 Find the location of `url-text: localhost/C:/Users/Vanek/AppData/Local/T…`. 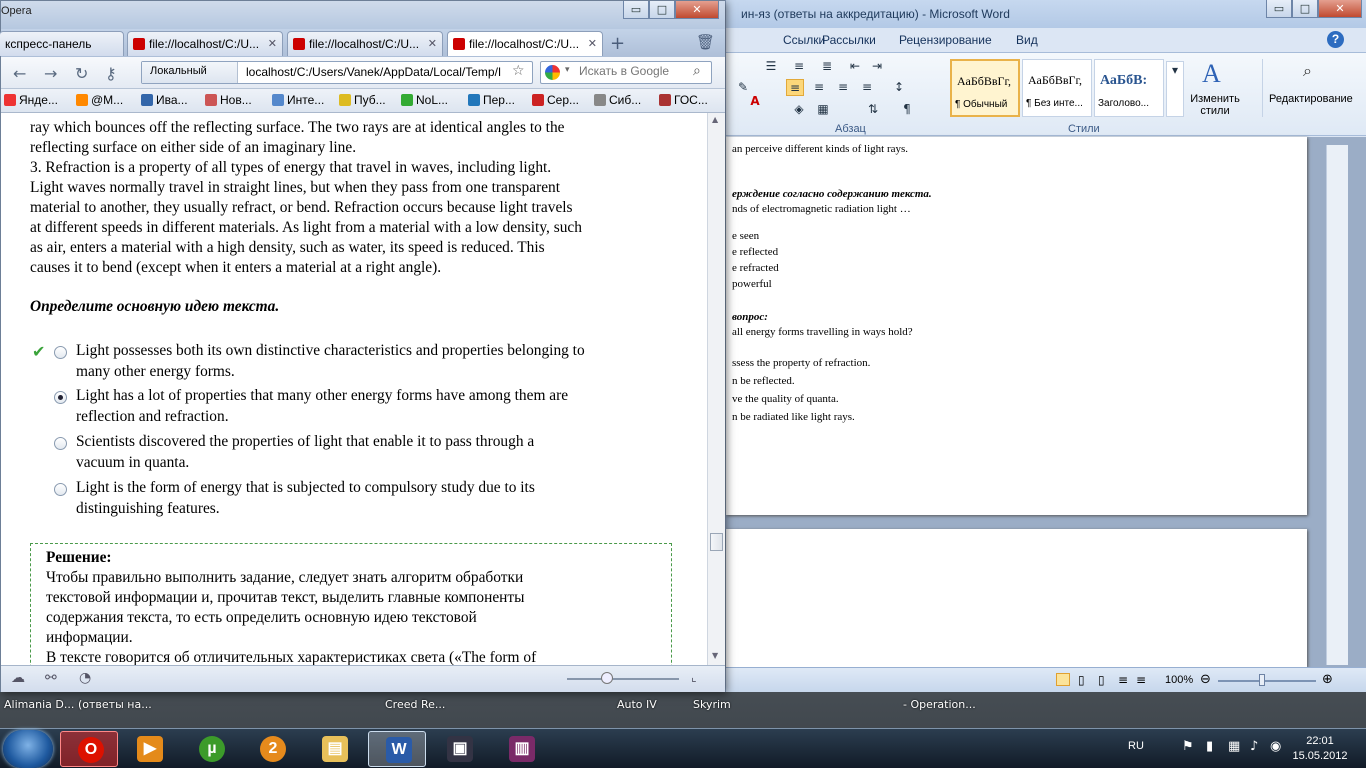

url-text: localhost/C:/Users/Vanek/AppData/Local/T… is located at coordinates (377, 72).